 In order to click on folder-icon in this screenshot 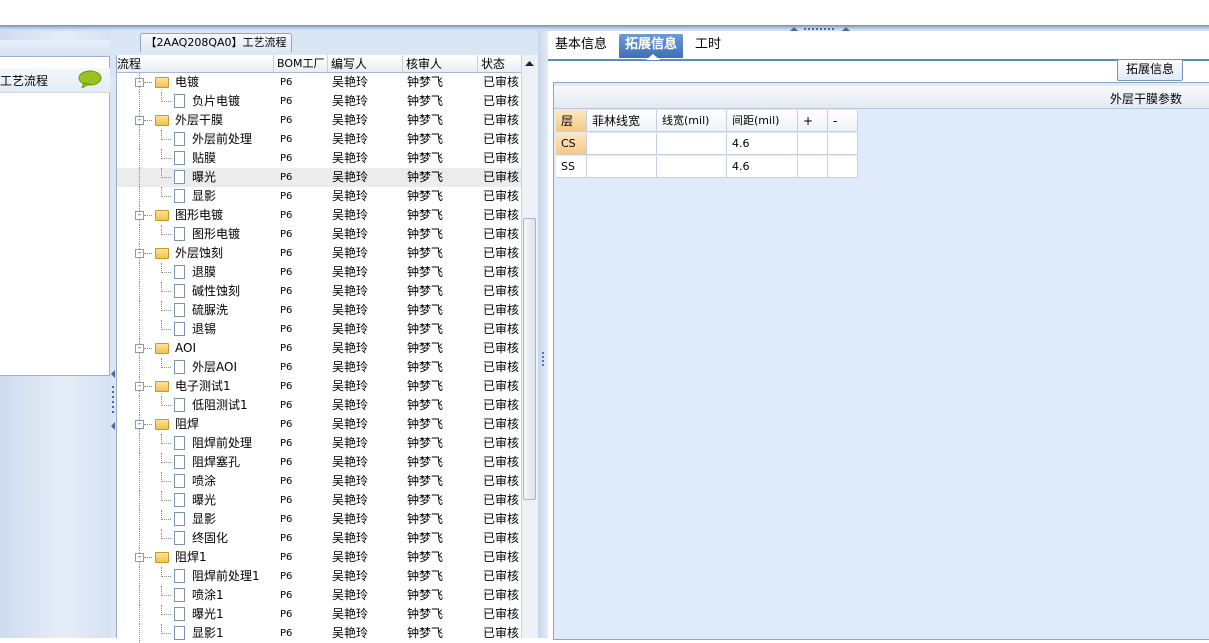, I will do `click(162, 215)`.